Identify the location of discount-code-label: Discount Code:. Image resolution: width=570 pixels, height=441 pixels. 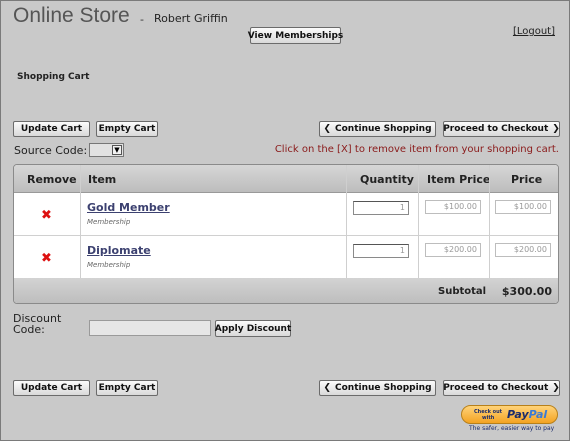
(37, 324).